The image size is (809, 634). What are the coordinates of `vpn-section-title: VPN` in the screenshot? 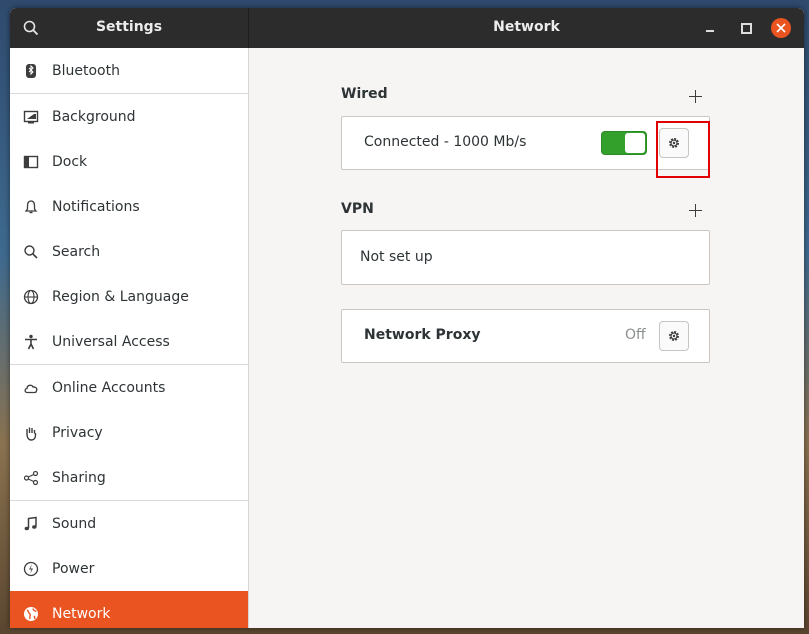 It's located at (357, 209).